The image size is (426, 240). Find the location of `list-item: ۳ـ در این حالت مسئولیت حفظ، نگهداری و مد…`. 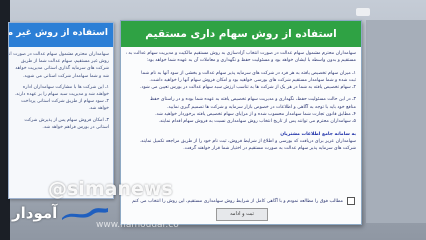

list-item: ۳ـ در این حالت مسئولیت حفظ، نگهداری و مد… is located at coordinates (252, 100).